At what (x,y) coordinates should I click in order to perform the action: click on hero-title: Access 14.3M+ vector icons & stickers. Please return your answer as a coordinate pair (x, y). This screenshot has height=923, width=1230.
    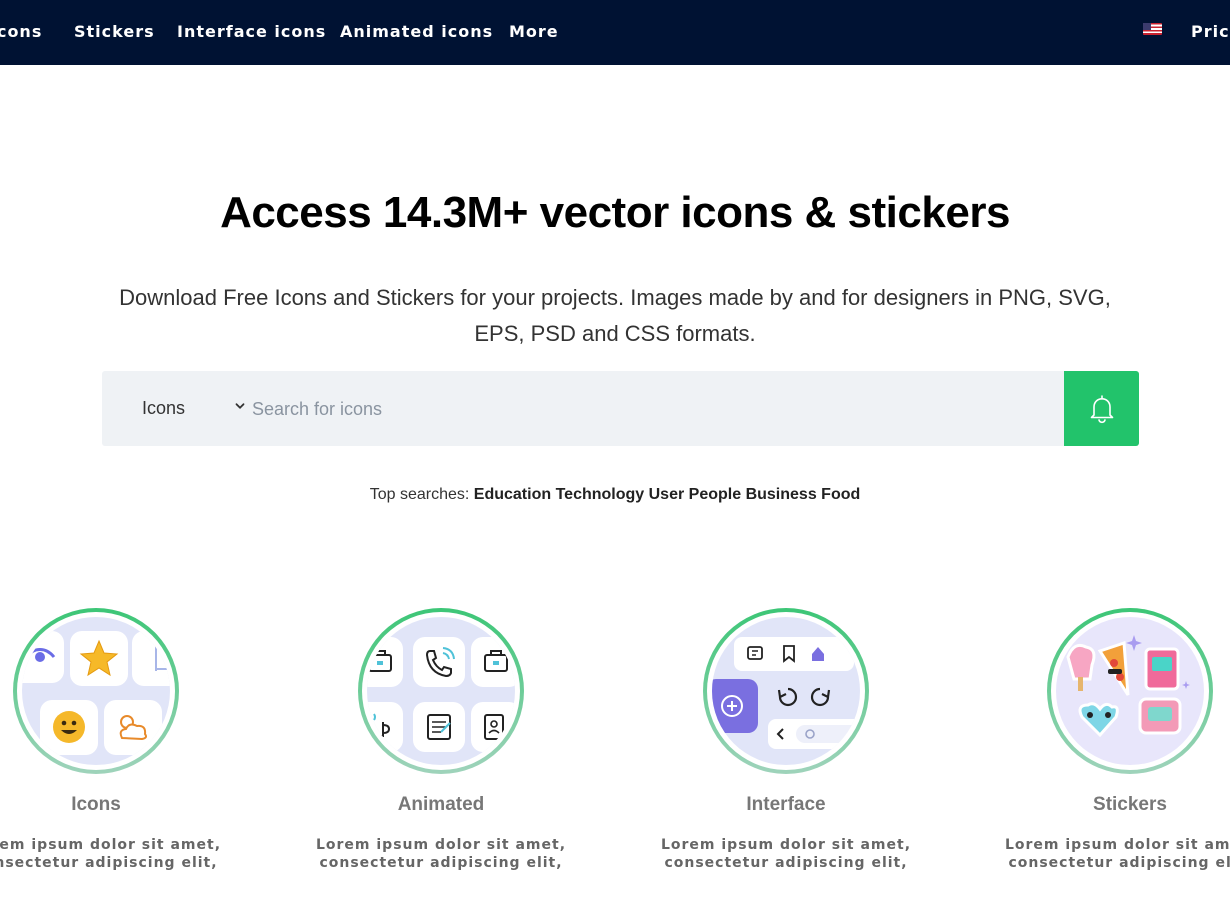
    Looking at the image, I should click on (615, 212).